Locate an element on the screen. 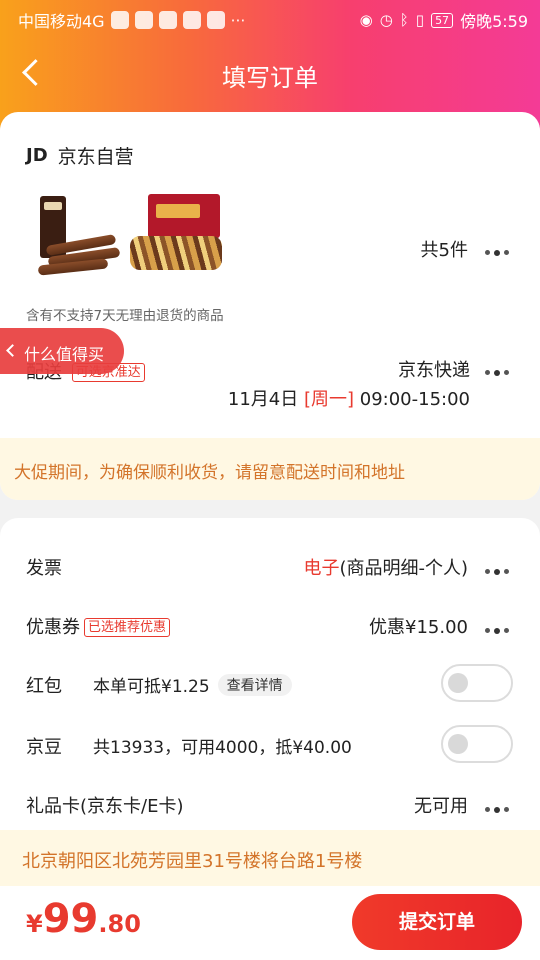  view-details-button: 查看详情 is located at coordinates (254, 685).